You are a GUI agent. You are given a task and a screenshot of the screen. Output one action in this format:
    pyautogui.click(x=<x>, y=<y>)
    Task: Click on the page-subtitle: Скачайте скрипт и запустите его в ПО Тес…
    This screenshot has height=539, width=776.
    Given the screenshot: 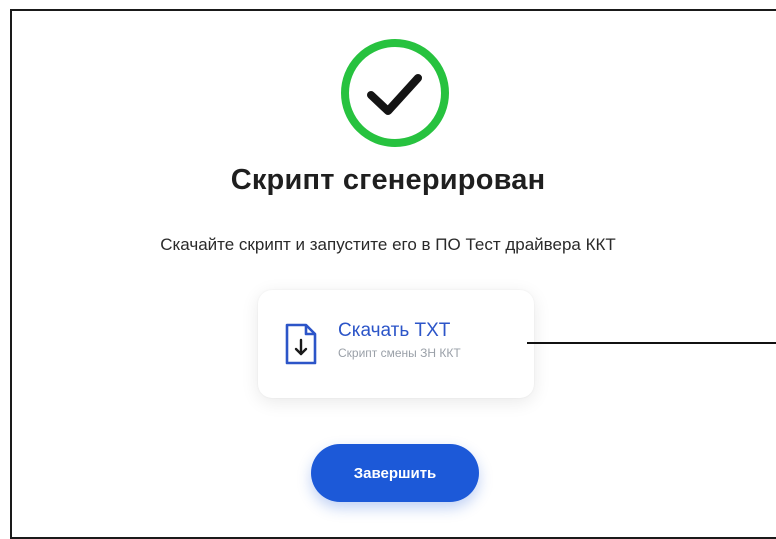 What is the action you would take?
    pyautogui.click(x=388, y=244)
    